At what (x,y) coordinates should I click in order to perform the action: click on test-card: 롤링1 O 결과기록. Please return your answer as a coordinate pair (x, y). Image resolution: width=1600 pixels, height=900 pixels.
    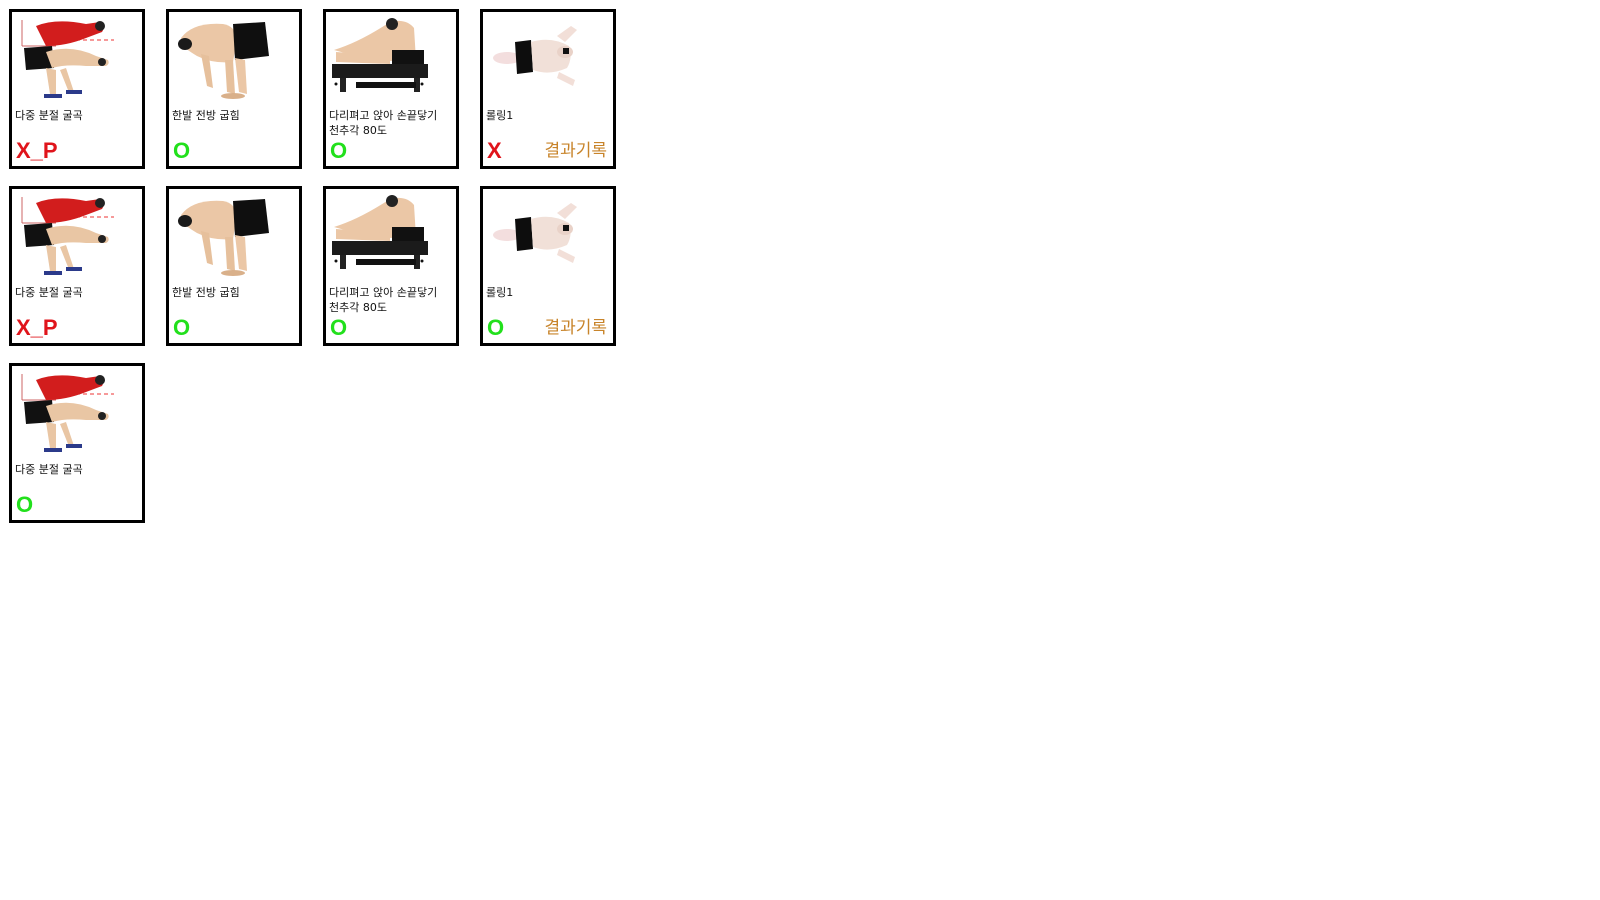
    Looking at the image, I should click on (548, 266).